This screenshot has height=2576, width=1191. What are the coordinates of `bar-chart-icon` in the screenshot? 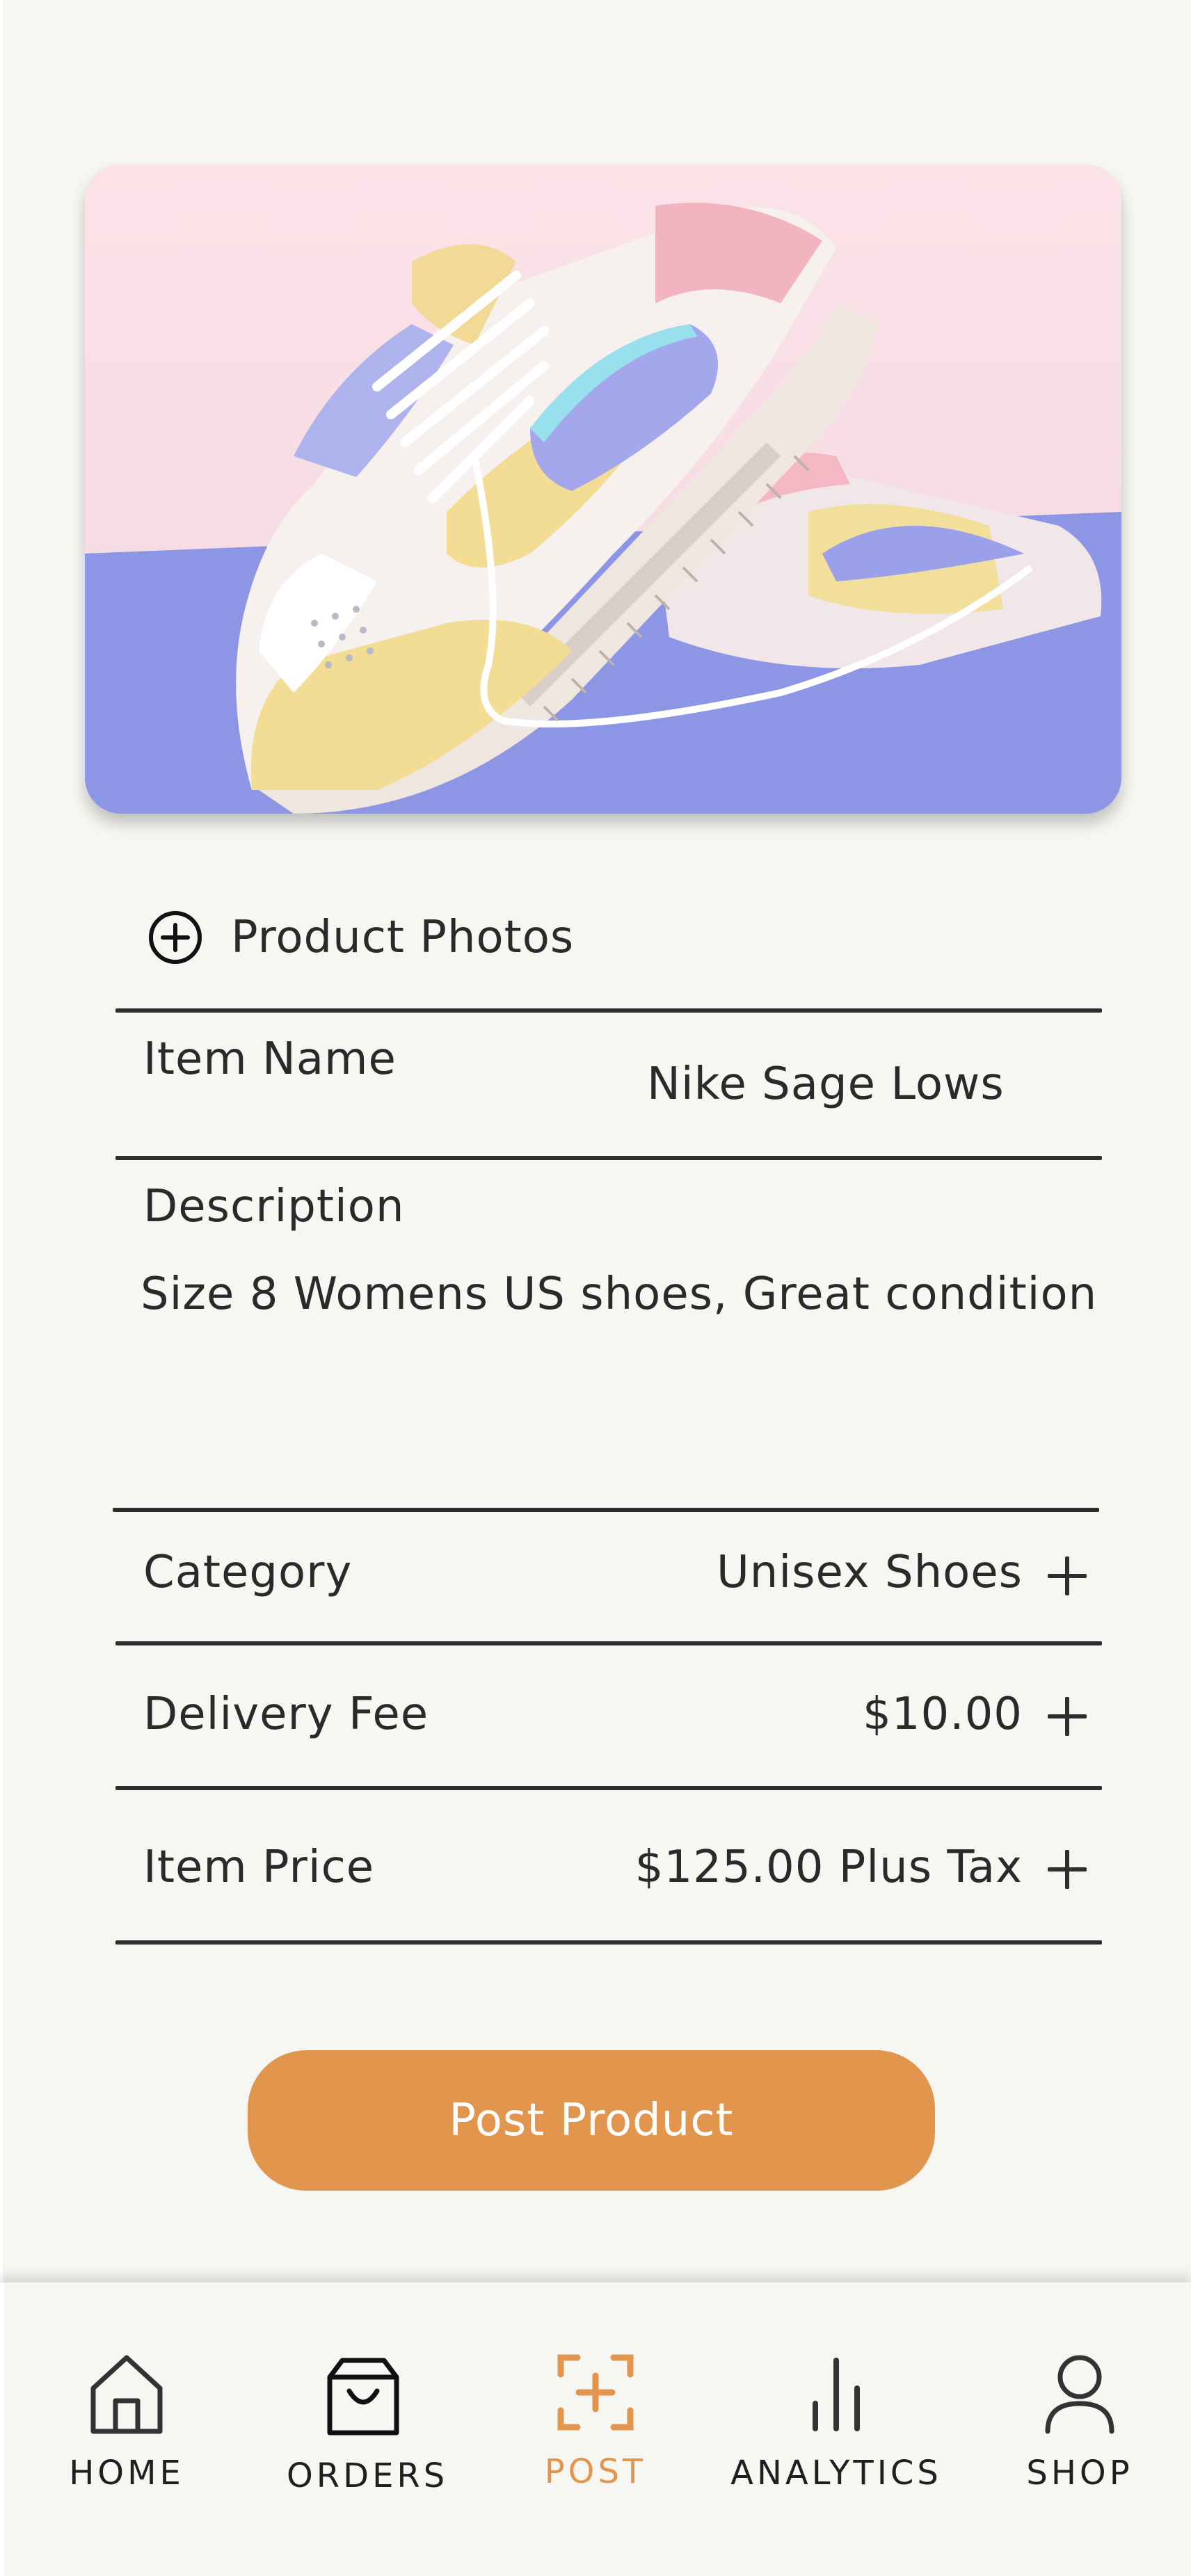 It's located at (837, 2395).